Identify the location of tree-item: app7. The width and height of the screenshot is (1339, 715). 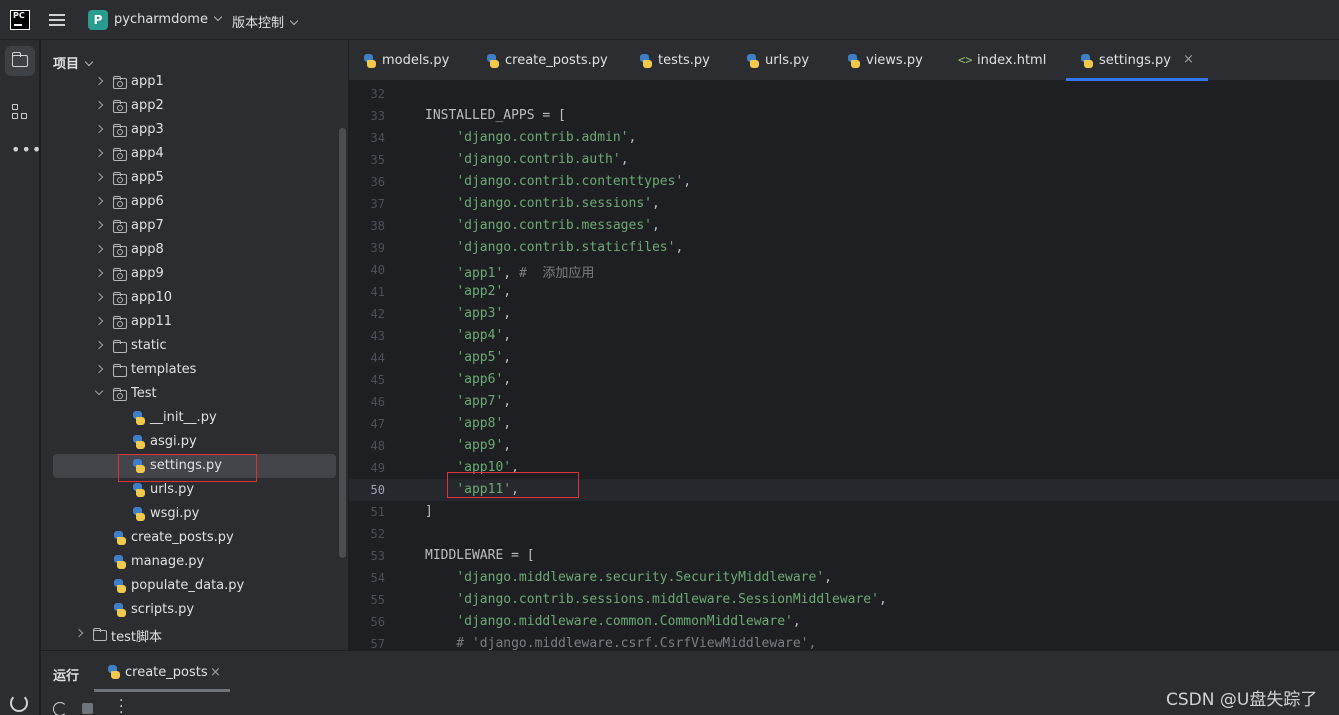
(194, 226).